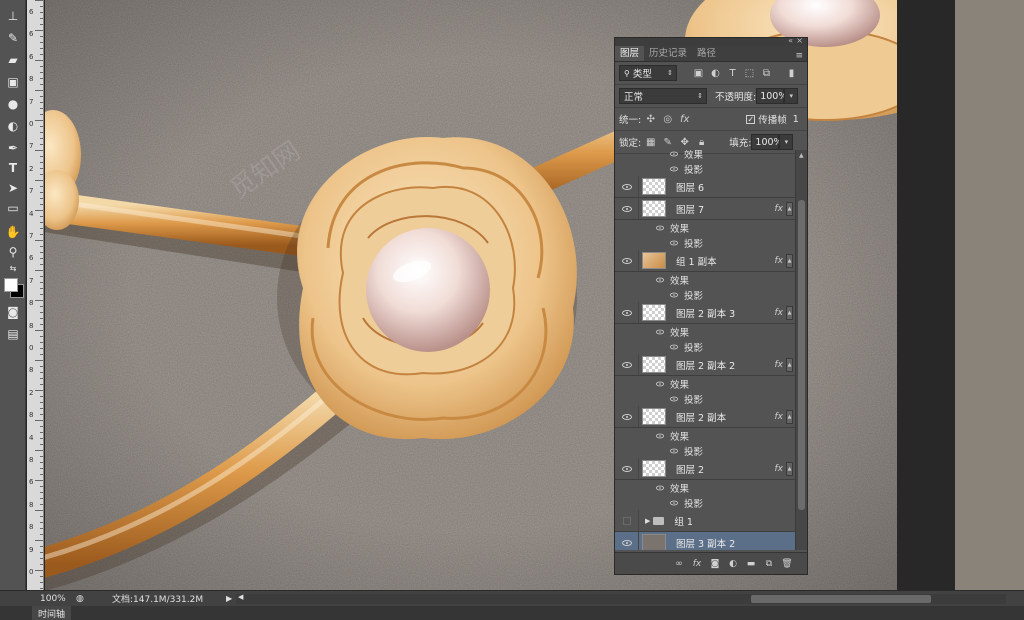  Describe the element at coordinates (13, 188) in the screenshot. I see `path-selection-tool-icon: ➤` at that location.